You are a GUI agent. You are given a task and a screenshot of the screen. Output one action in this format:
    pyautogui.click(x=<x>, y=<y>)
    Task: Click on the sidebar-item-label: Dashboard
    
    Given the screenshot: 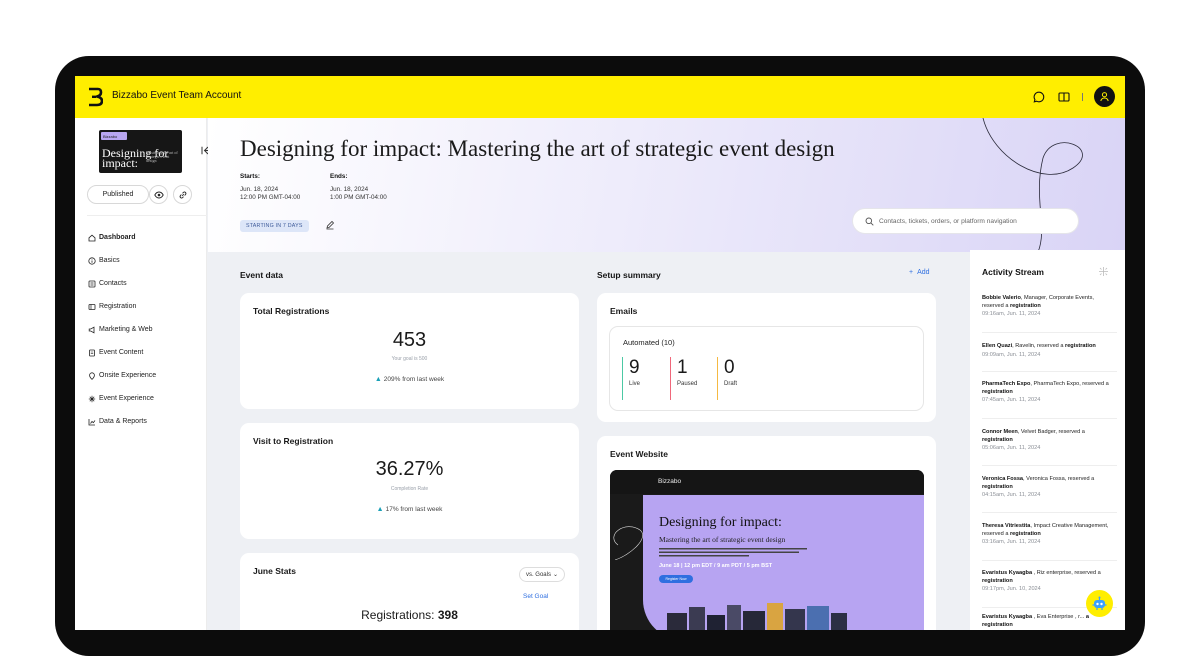 What is the action you would take?
    pyautogui.click(x=117, y=237)
    